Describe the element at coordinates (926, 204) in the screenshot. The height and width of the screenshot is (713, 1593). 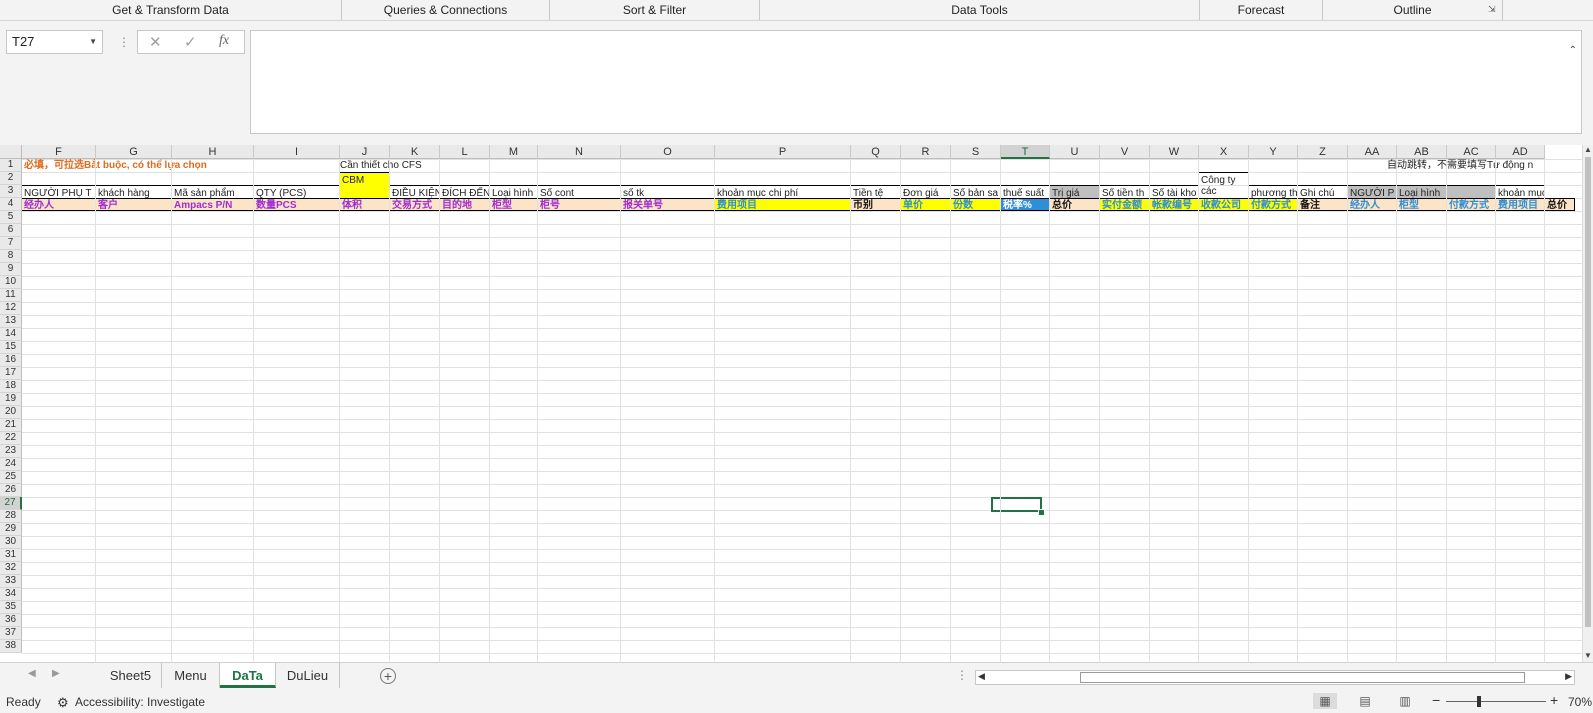
I see `header-cell-r3: 单价` at that location.